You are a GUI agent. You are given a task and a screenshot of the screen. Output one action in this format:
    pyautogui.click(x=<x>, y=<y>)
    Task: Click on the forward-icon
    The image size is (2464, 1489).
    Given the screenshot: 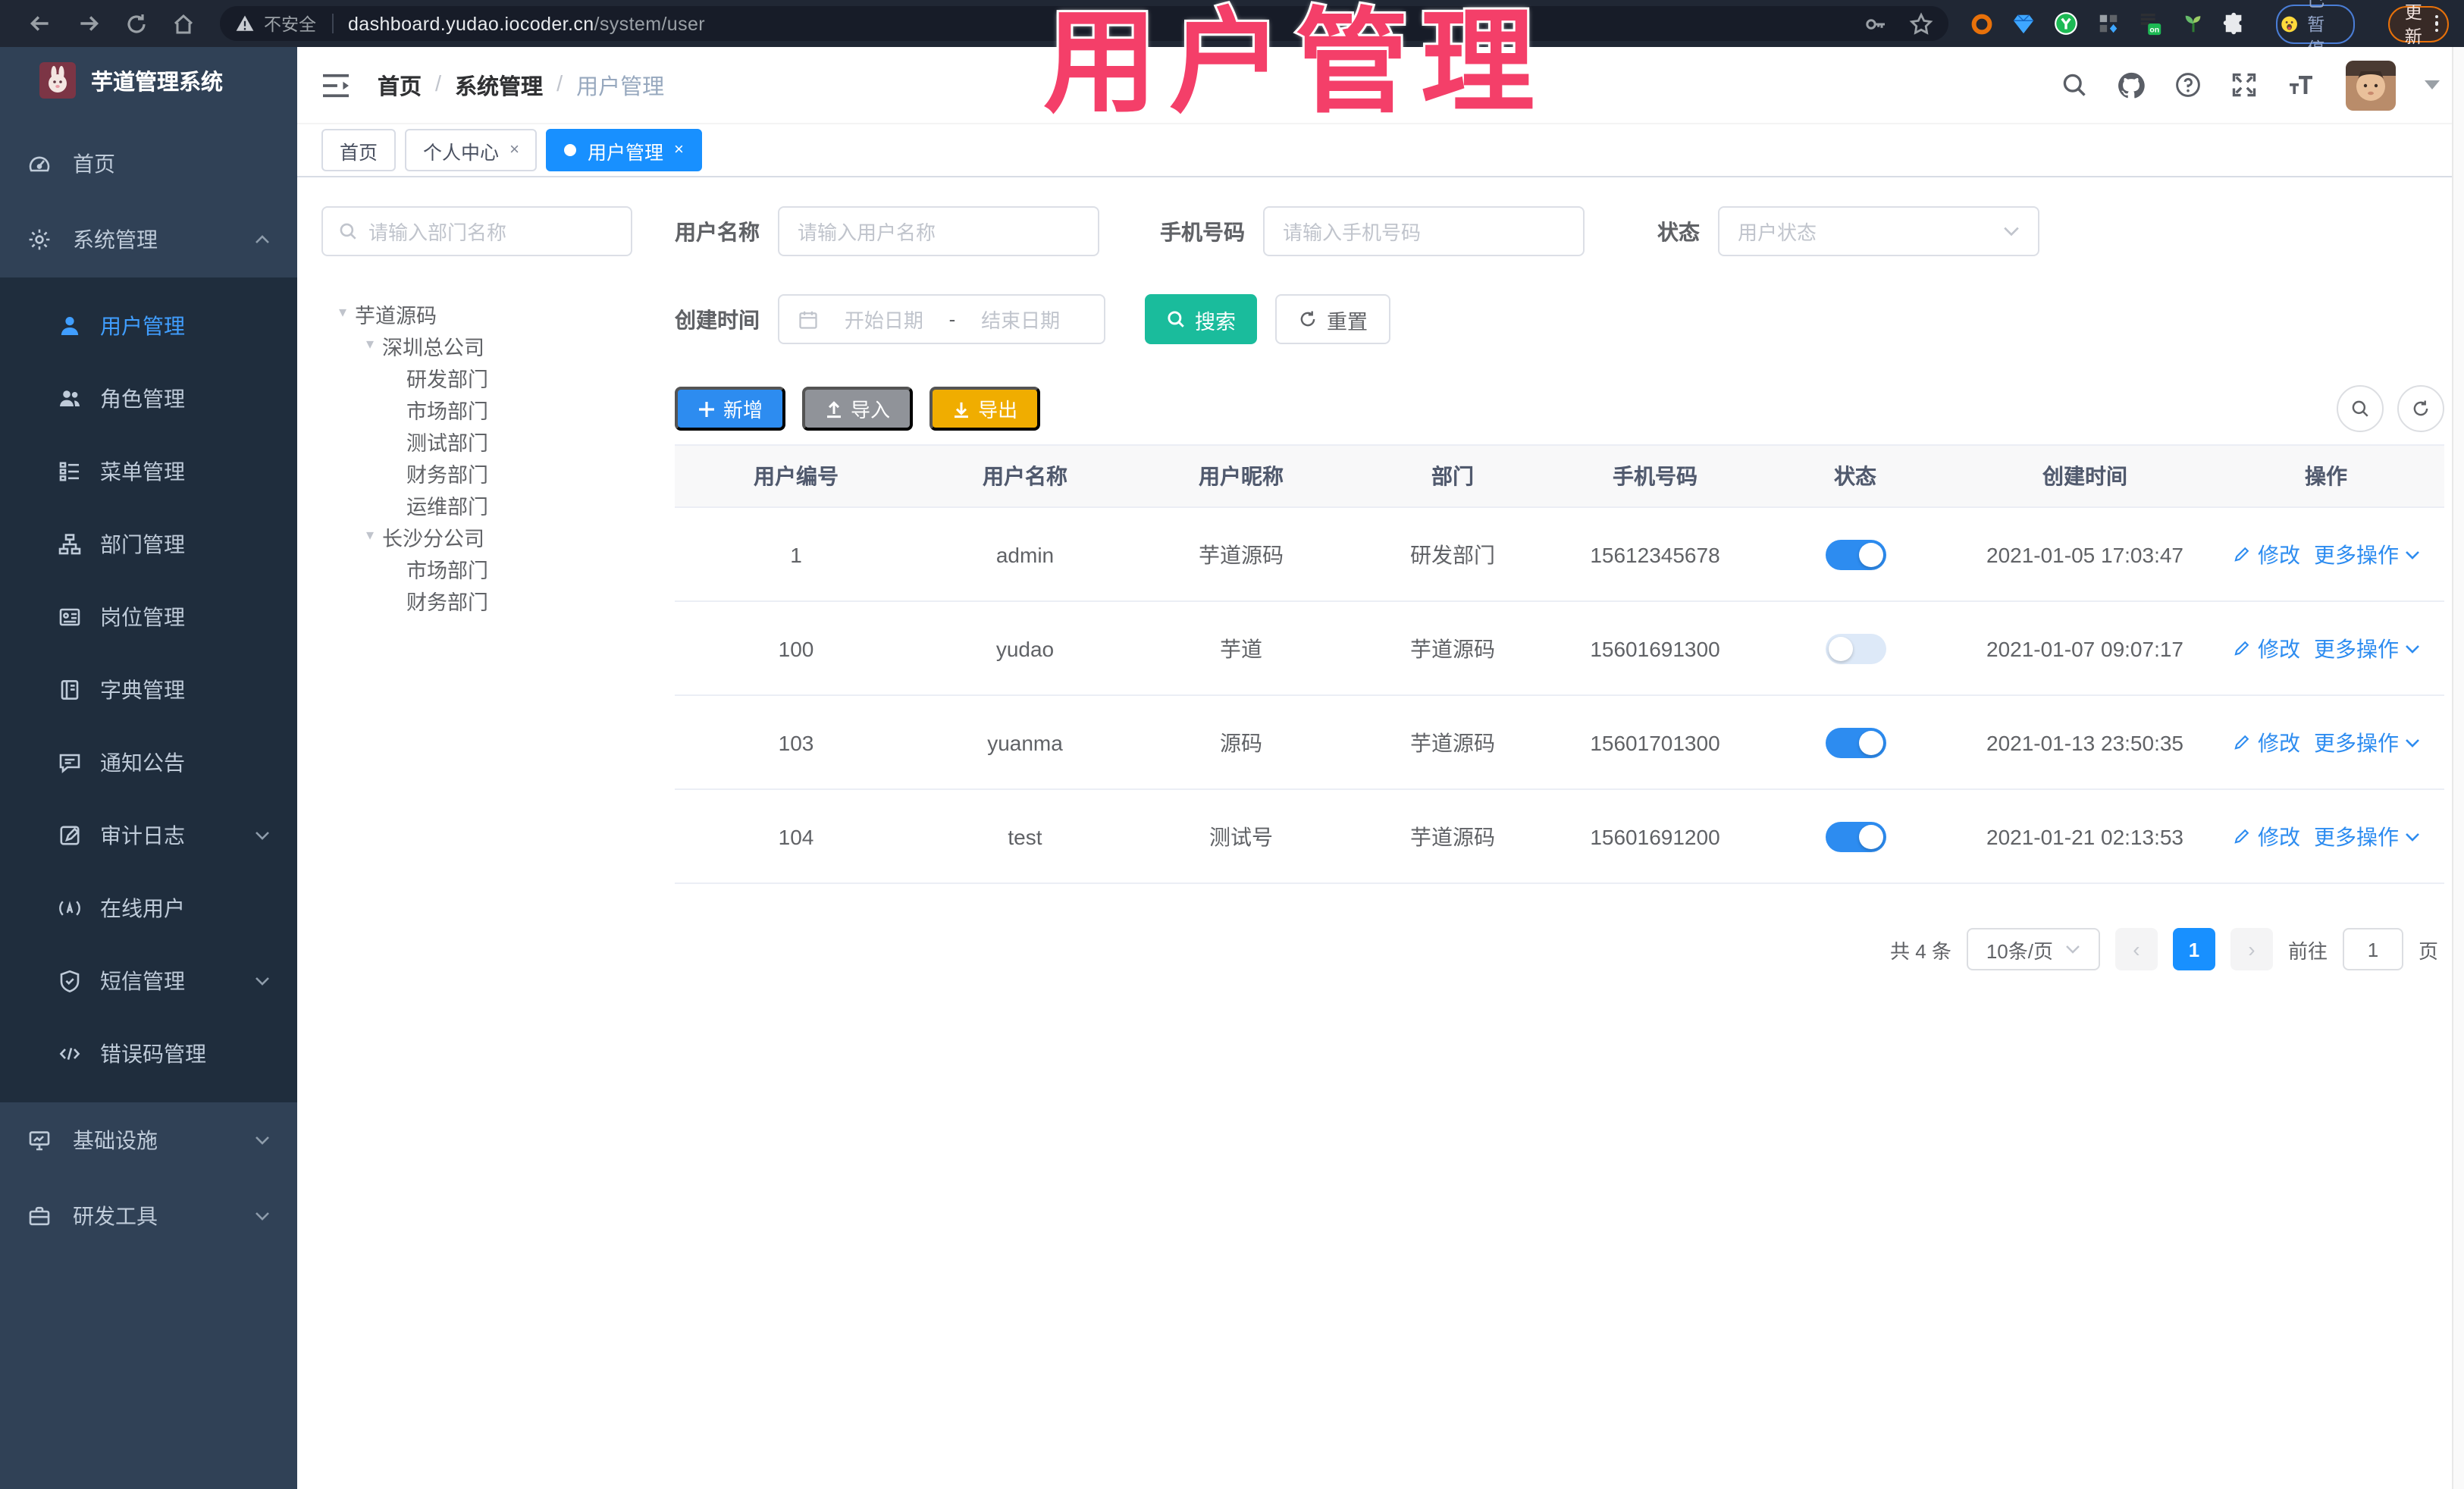 What is the action you would take?
    pyautogui.click(x=89, y=23)
    